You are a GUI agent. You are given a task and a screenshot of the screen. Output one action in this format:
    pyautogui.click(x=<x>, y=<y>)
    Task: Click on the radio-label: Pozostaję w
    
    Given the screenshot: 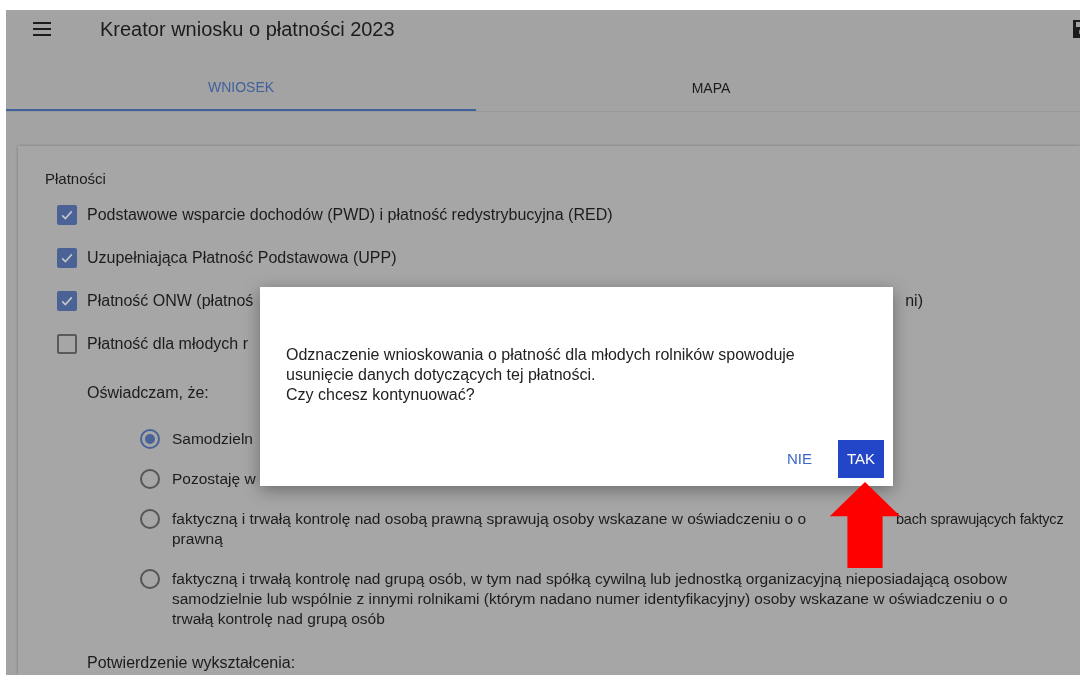 What is the action you would take?
    pyautogui.click(x=214, y=478)
    